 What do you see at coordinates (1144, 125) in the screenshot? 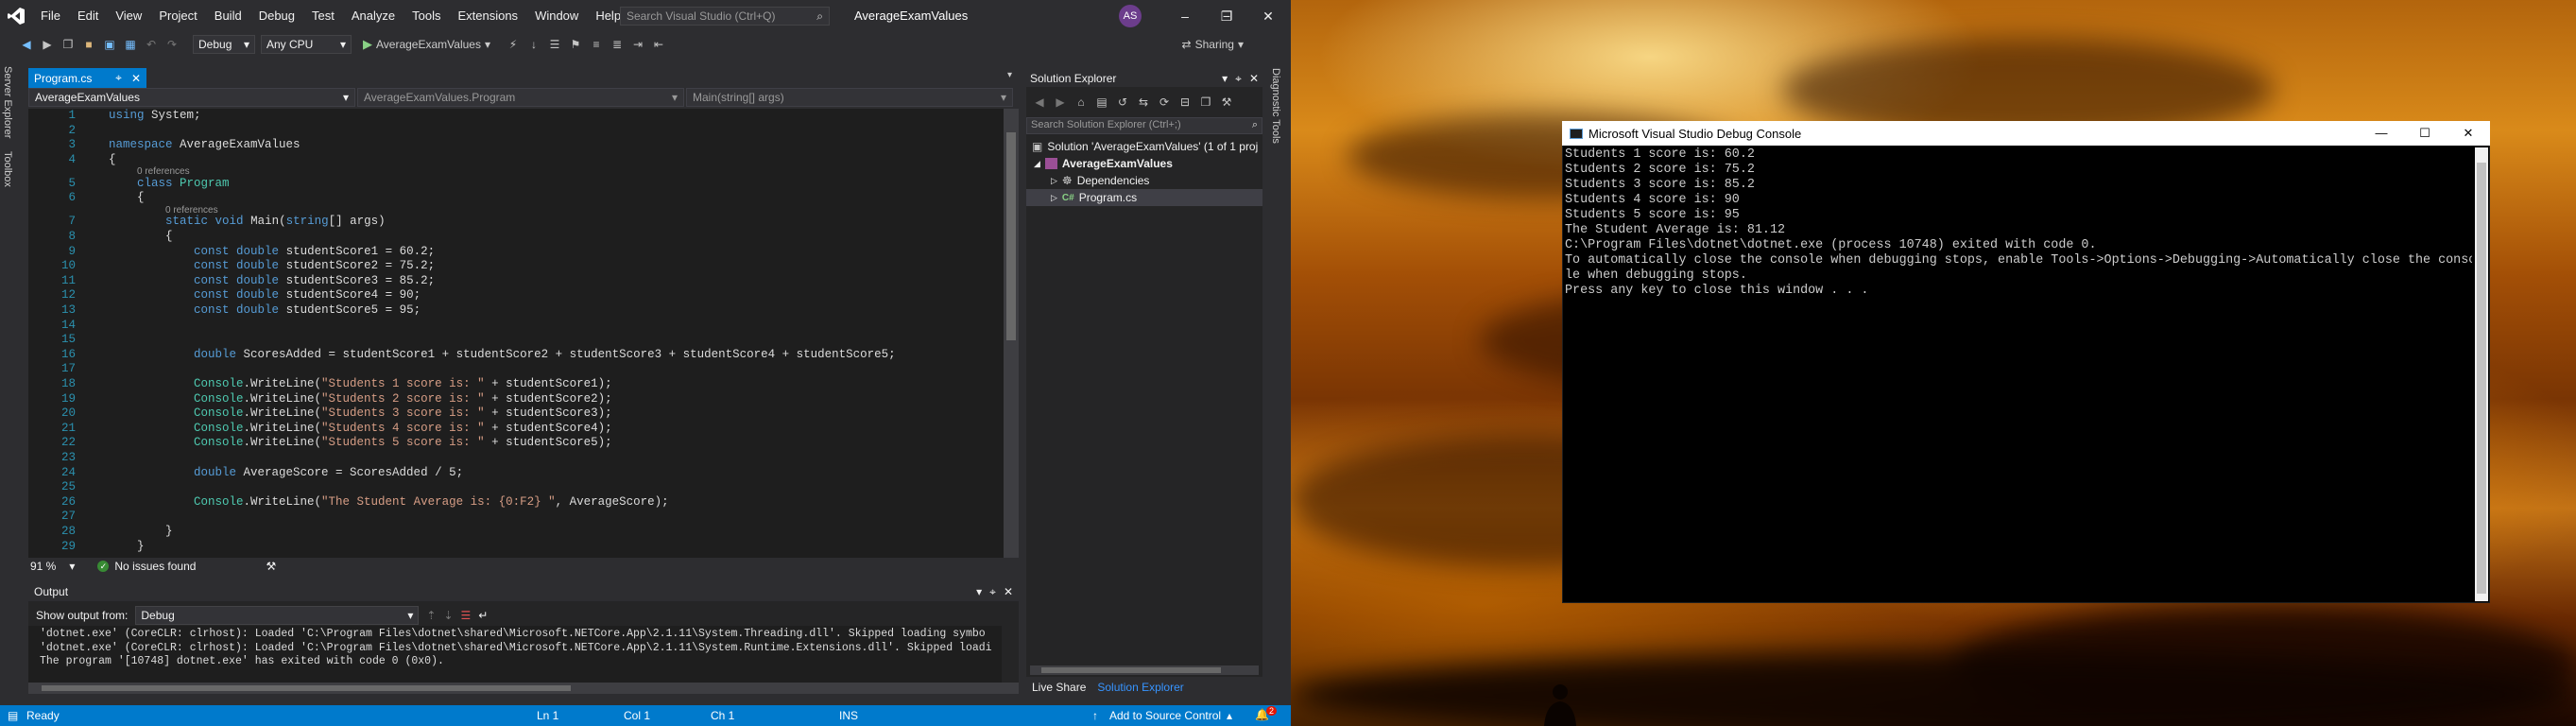
I see `solution-search-input: Search Solution Explorer (Ctrl+;) ⌕` at bounding box center [1144, 125].